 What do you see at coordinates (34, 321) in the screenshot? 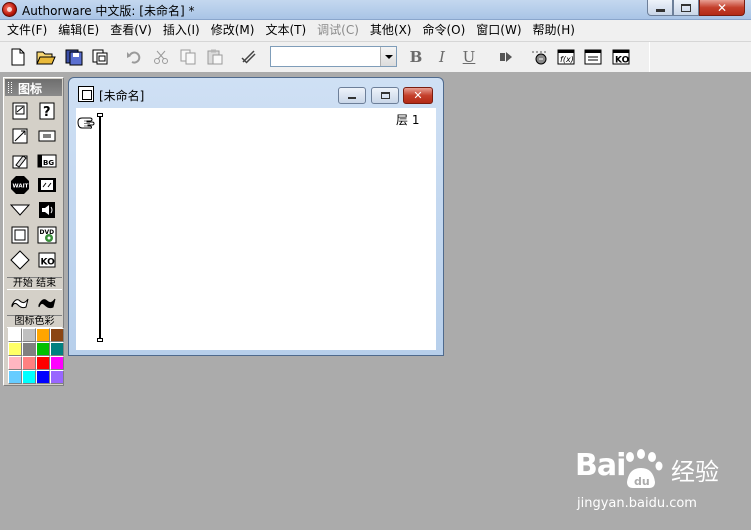
I see `icon-color-label: 图标色彩` at bounding box center [34, 321].